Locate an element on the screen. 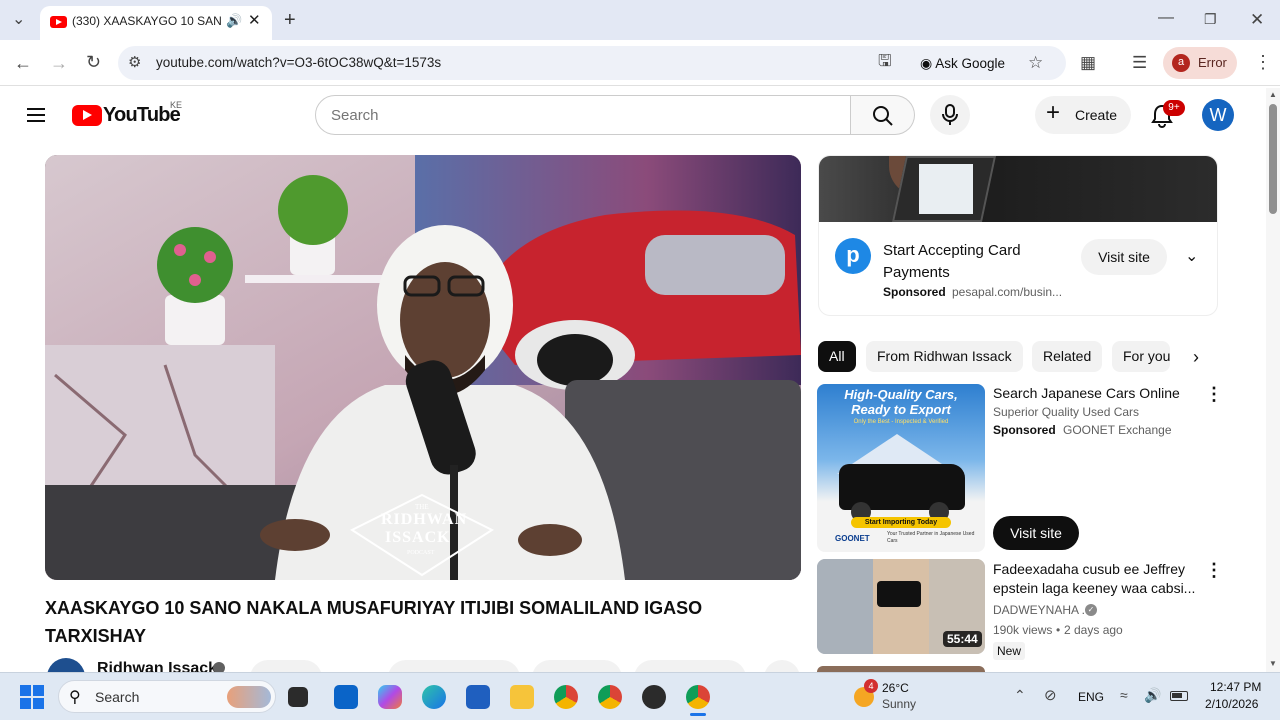 The width and height of the screenshot is (1280, 720). chips-next-icon: › is located at coordinates (1196, 357).